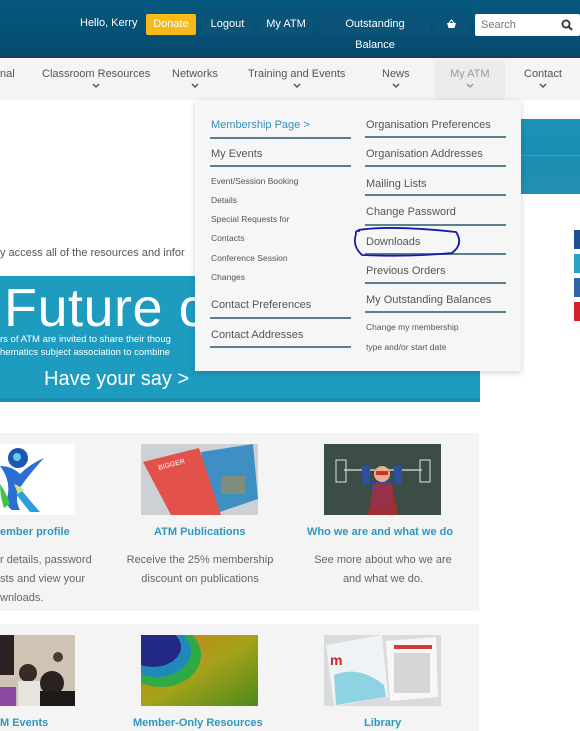  I want to click on menu-item-membership-page: Membership Page >, so click(260, 125).